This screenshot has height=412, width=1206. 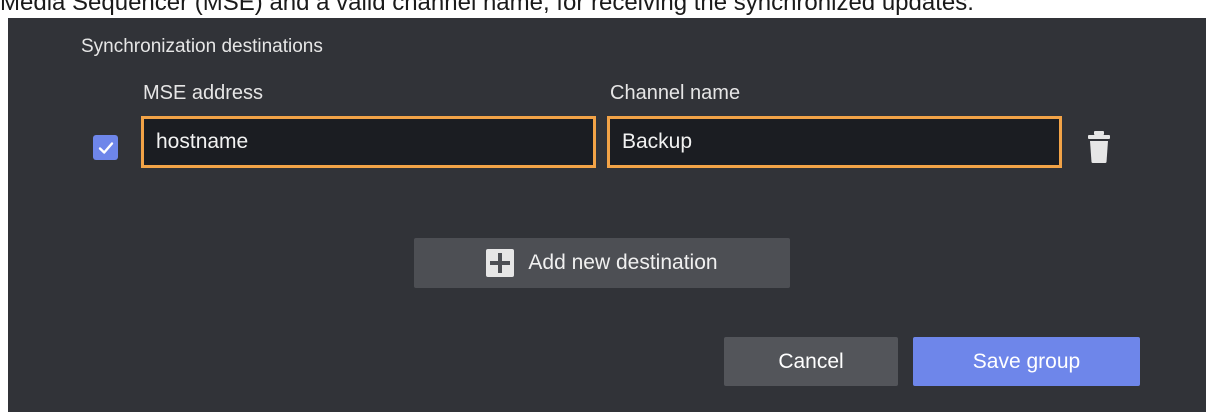 I want to click on trash-icon, so click(x=1099, y=147).